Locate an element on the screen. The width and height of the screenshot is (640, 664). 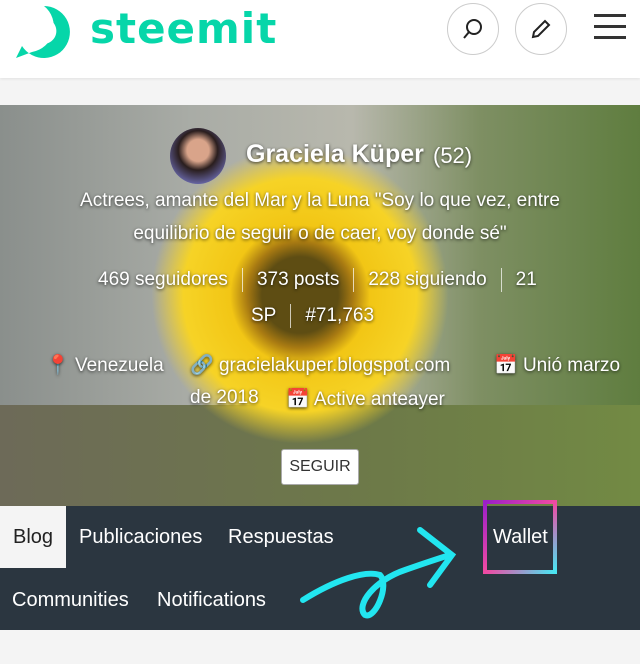
link-icon: 🔗 is located at coordinates (202, 365).